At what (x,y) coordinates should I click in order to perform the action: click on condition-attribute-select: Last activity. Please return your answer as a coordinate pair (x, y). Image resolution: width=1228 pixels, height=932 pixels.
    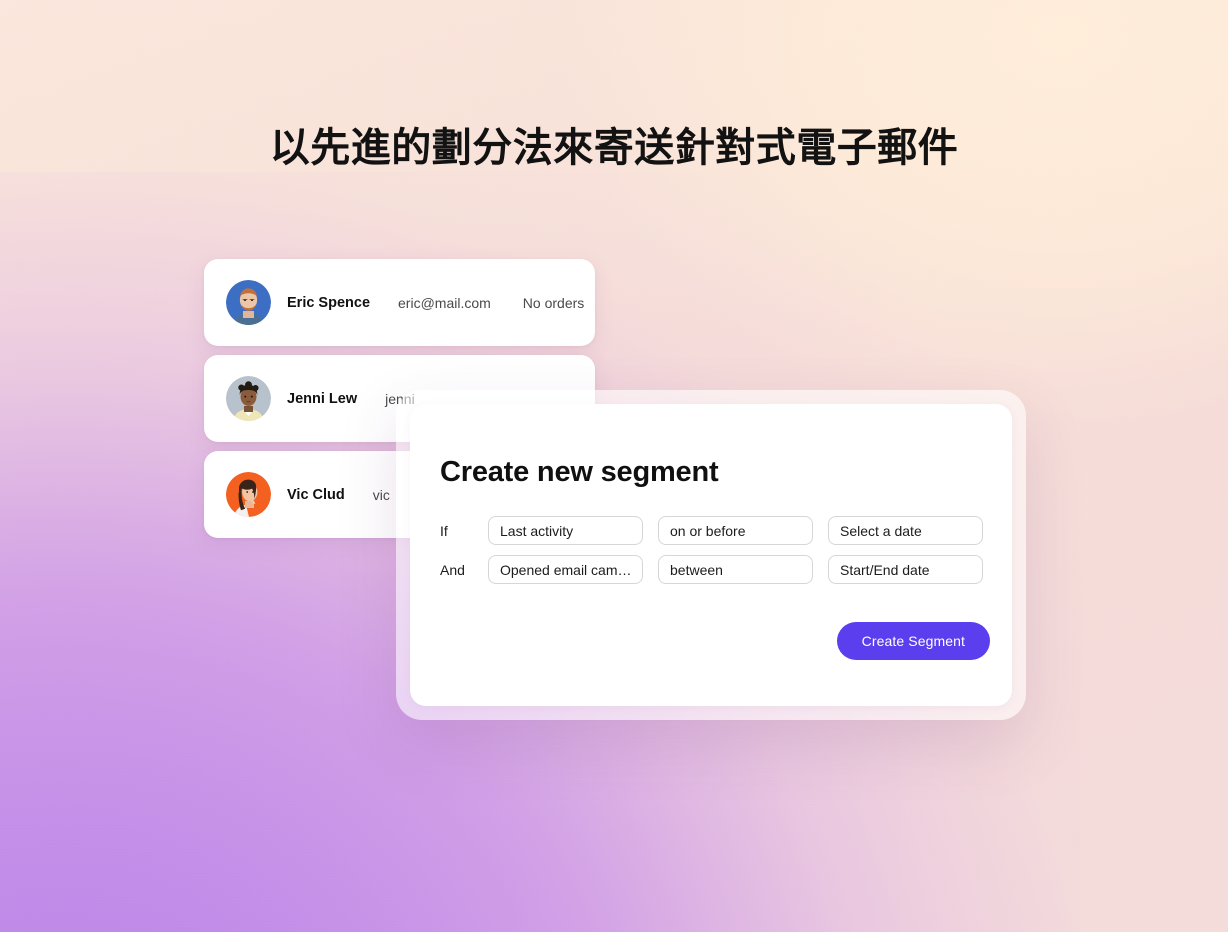
    Looking at the image, I should click on (565, 530).